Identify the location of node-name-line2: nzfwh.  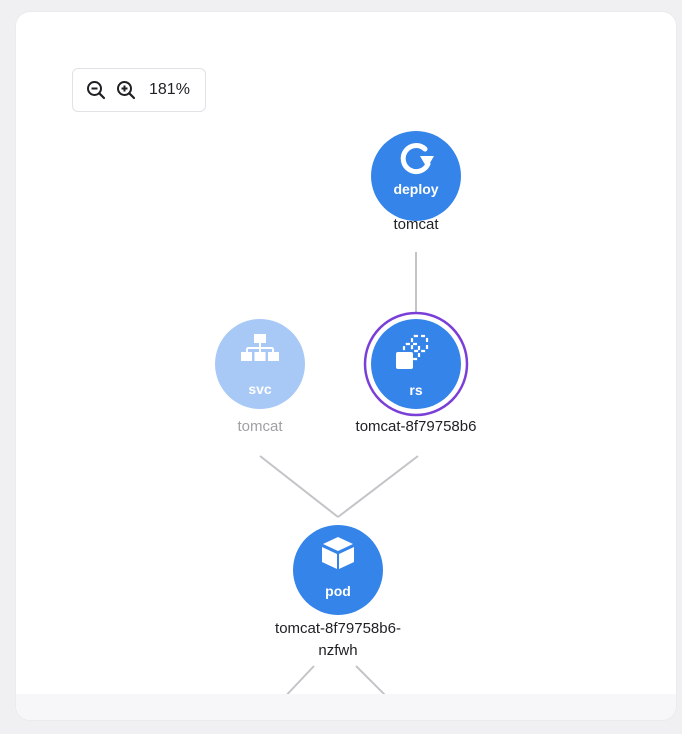
(337, 650).